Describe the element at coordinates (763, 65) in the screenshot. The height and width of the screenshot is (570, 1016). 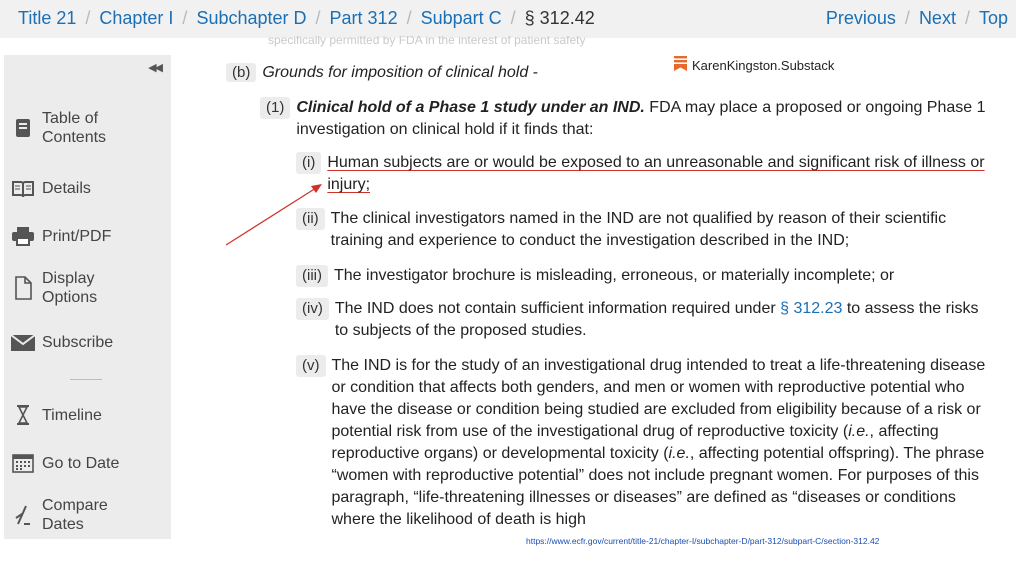
I see `watermark-text: KarenKingston.Substack` at that location.